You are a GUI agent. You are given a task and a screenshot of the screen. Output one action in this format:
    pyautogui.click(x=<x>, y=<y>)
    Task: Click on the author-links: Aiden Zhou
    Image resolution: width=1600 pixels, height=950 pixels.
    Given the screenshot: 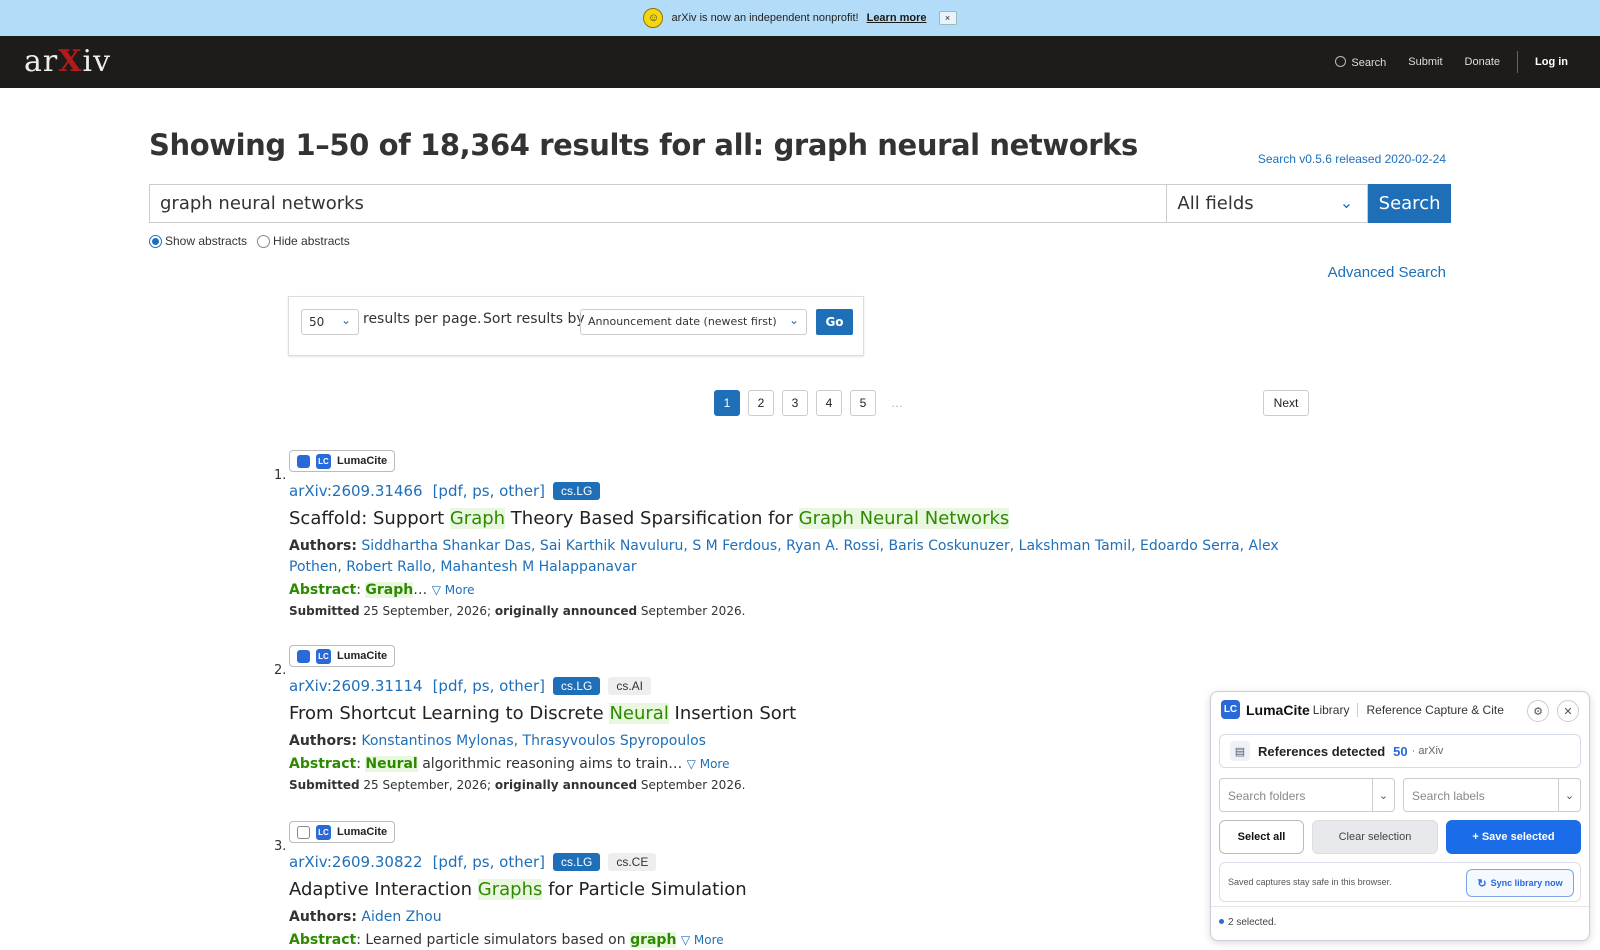 What is the action you would take?
    pyautogui.click(x=401, y=917)
    